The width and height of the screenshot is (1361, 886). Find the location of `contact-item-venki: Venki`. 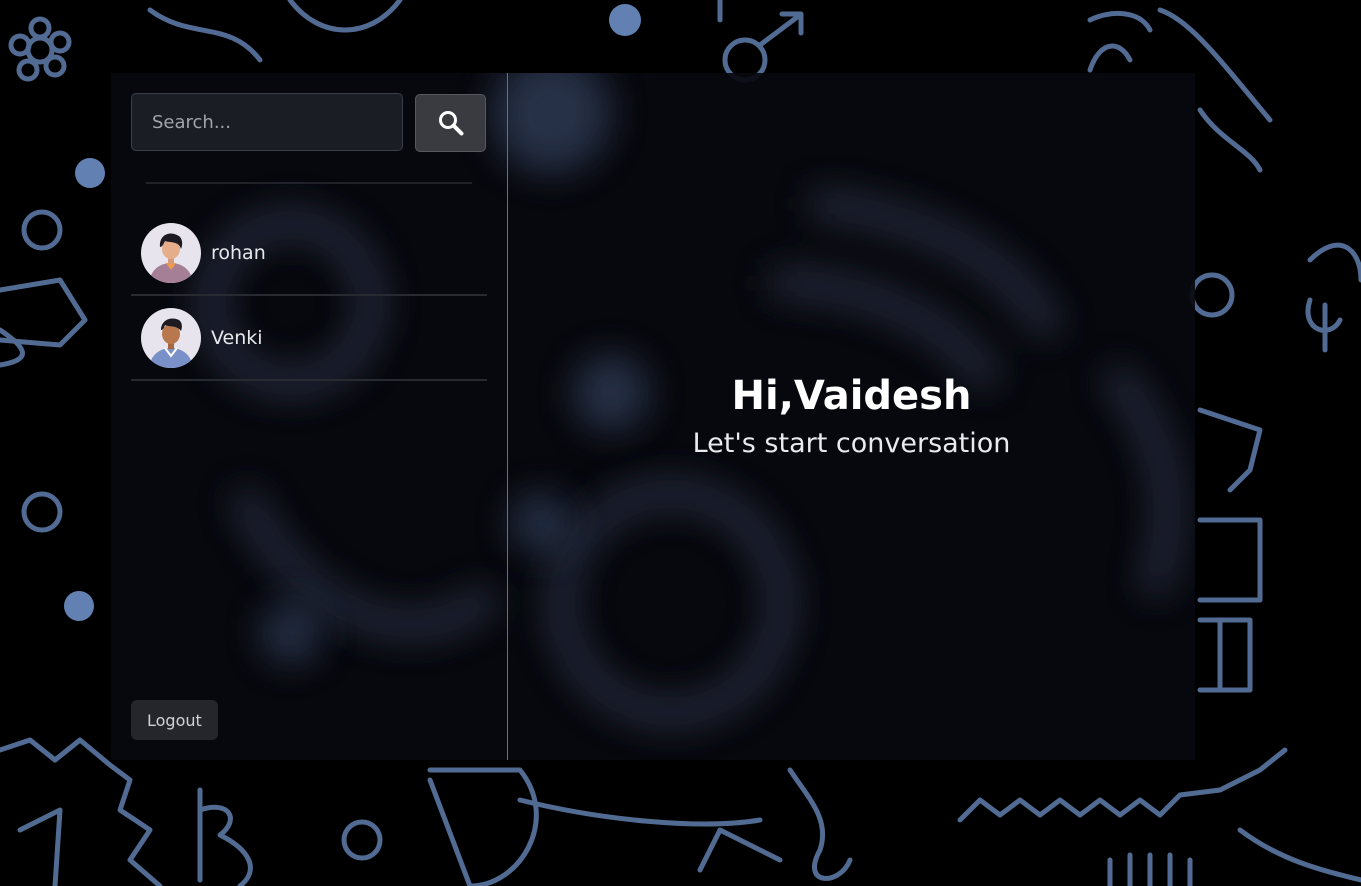

contact-item-venki: Venki is located at coordinates (309, 339).